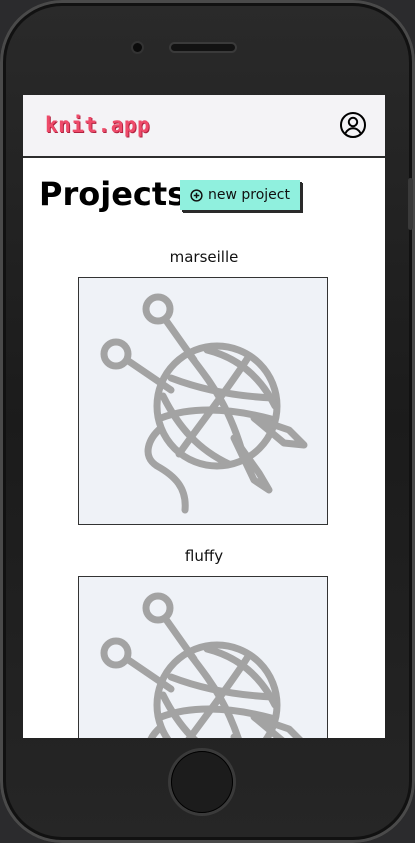 This screenshot has height=843, width=415. I want to click on project-card, so click(203, 657).